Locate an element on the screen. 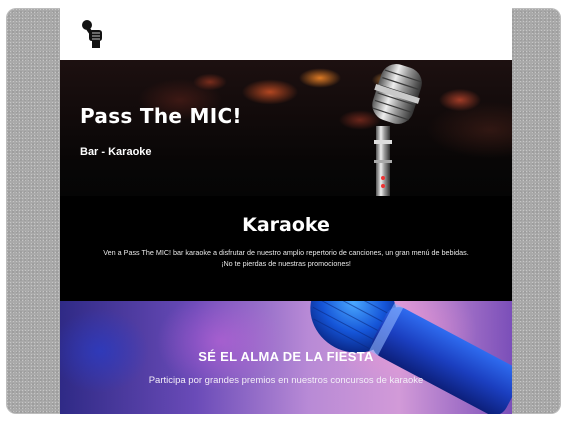  description-line: ¡No te pierdas de nuestras promociones! is located at coordinates (286, 263).